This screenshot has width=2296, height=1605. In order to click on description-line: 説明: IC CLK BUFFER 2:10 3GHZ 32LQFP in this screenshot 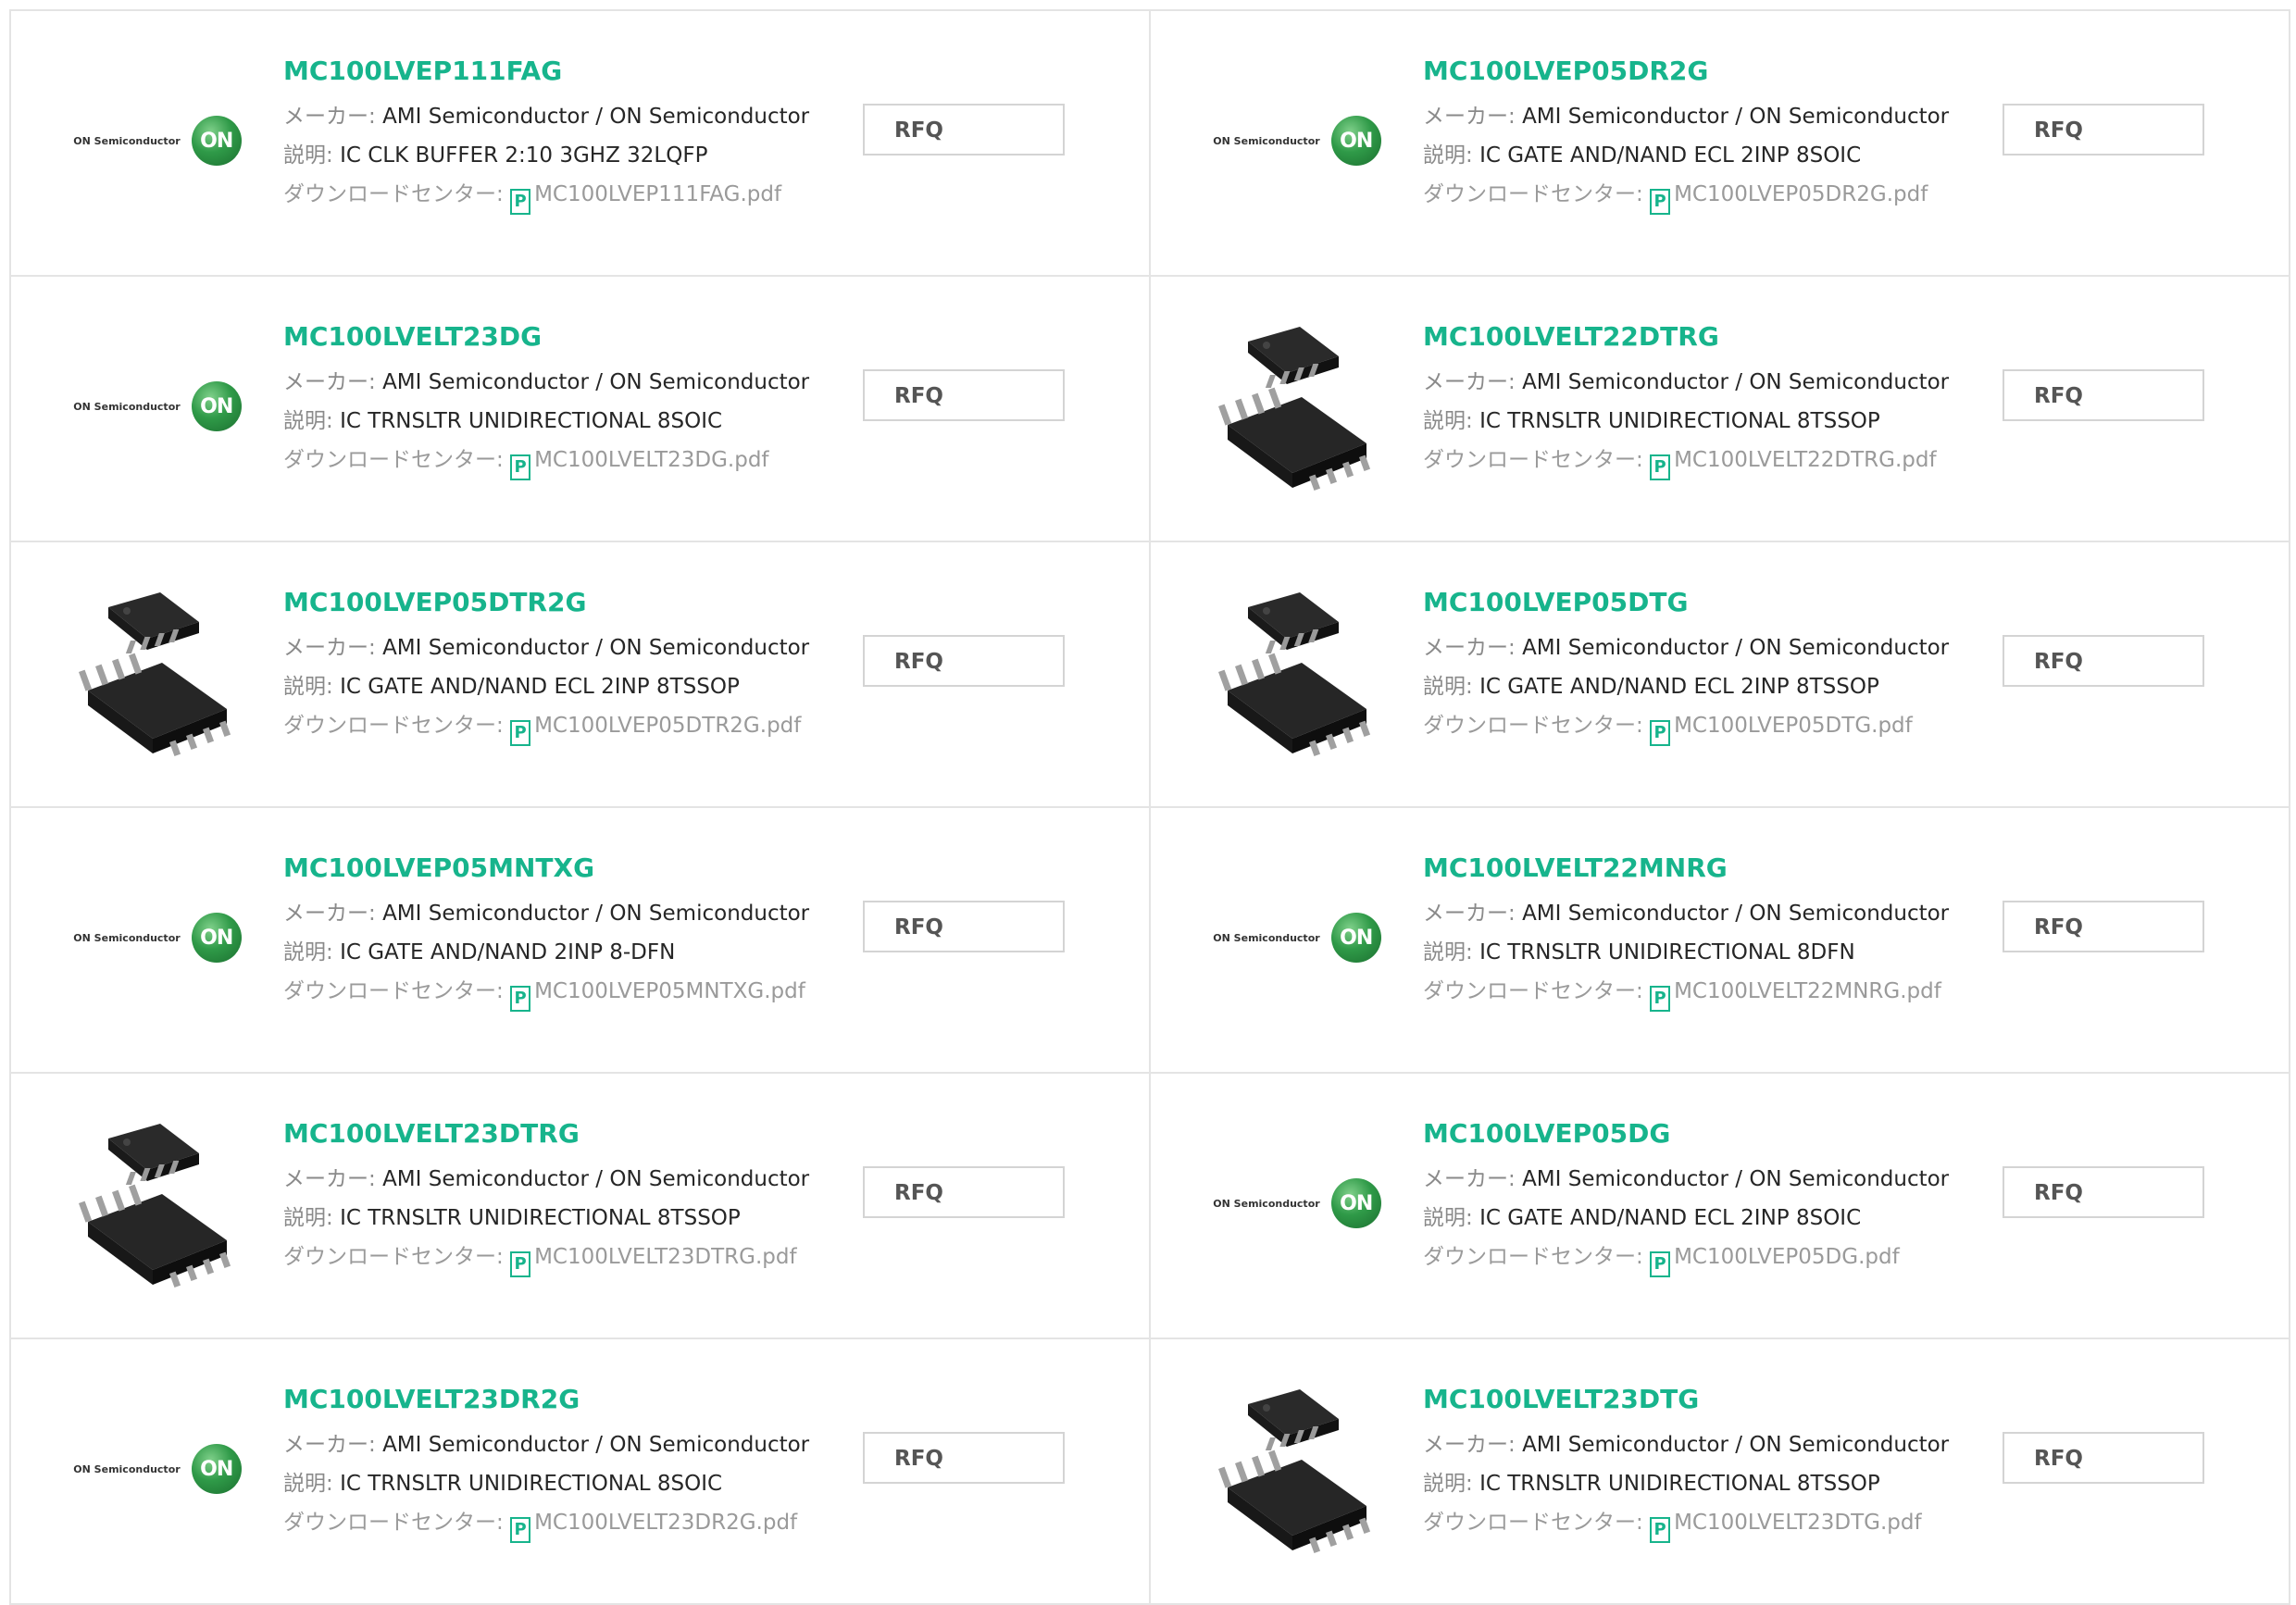, I will do `click(551, 155)`.